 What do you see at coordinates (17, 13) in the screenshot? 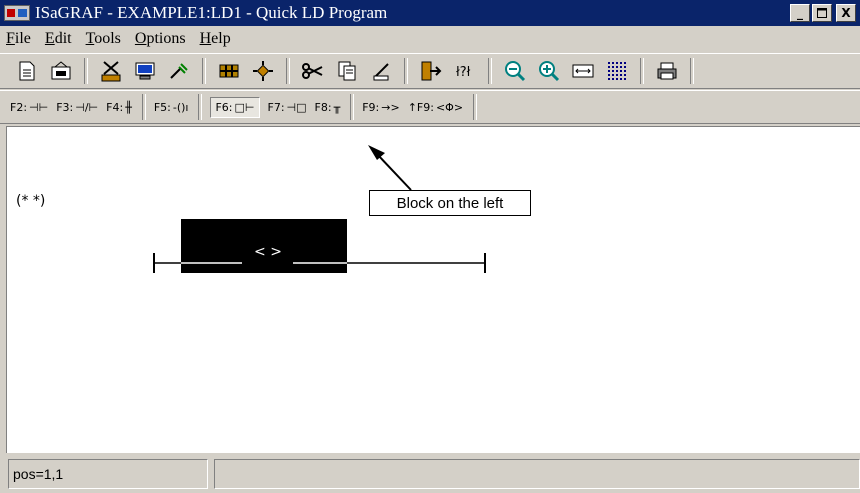
I see `isagraf-app-icon` at bounding box center [17, 13].